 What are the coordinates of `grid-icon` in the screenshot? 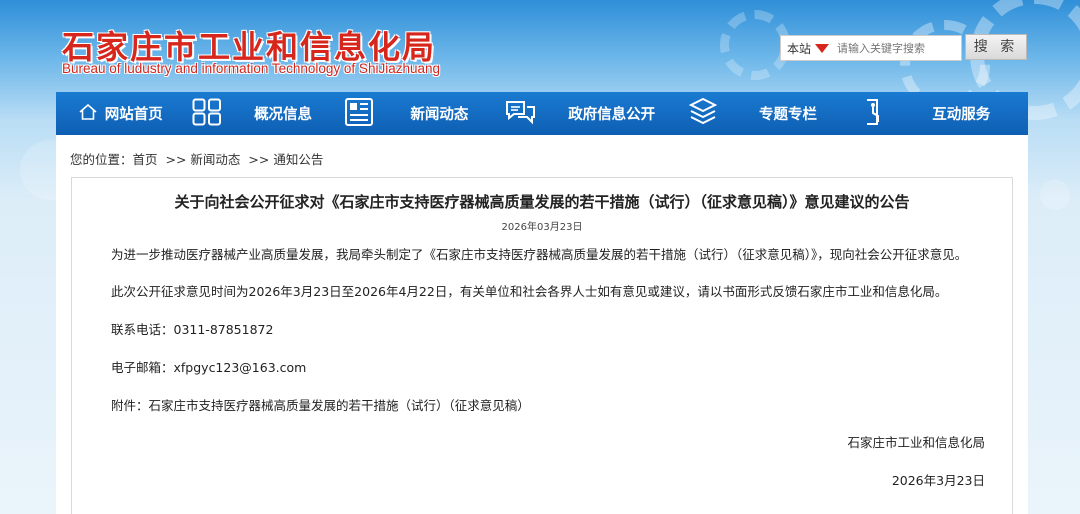 It's located at (207, 114).